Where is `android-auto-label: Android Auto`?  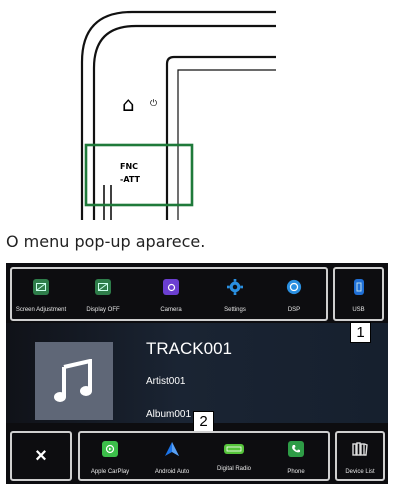
android-auto-label: Android Auto is located at coordinates (172, 472).